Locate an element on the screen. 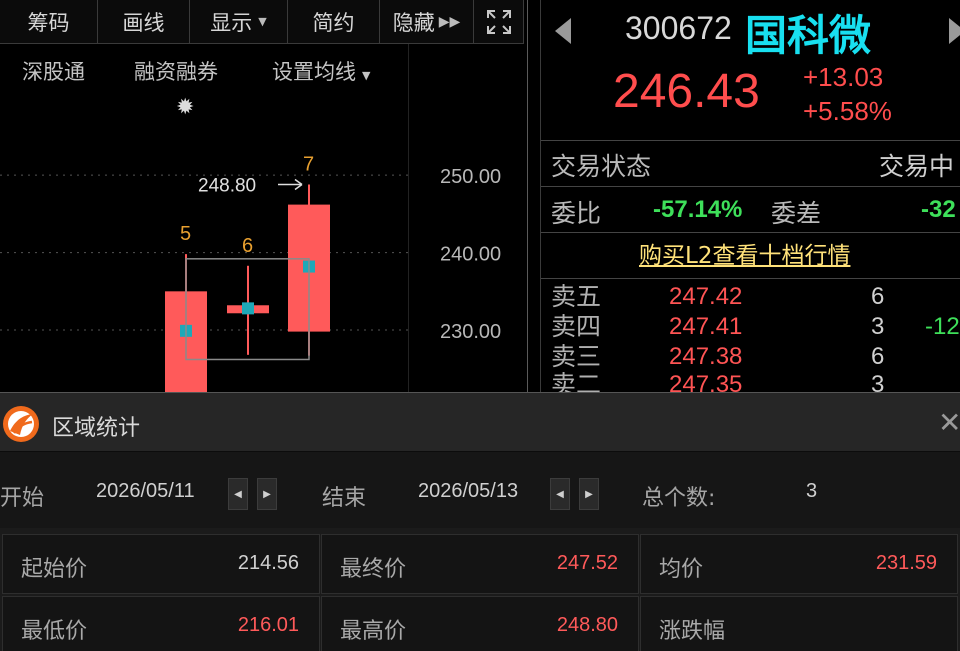 The image size is (960, 651). toolbar-chips-label: 筹码 is located at coordinates (48, 22).